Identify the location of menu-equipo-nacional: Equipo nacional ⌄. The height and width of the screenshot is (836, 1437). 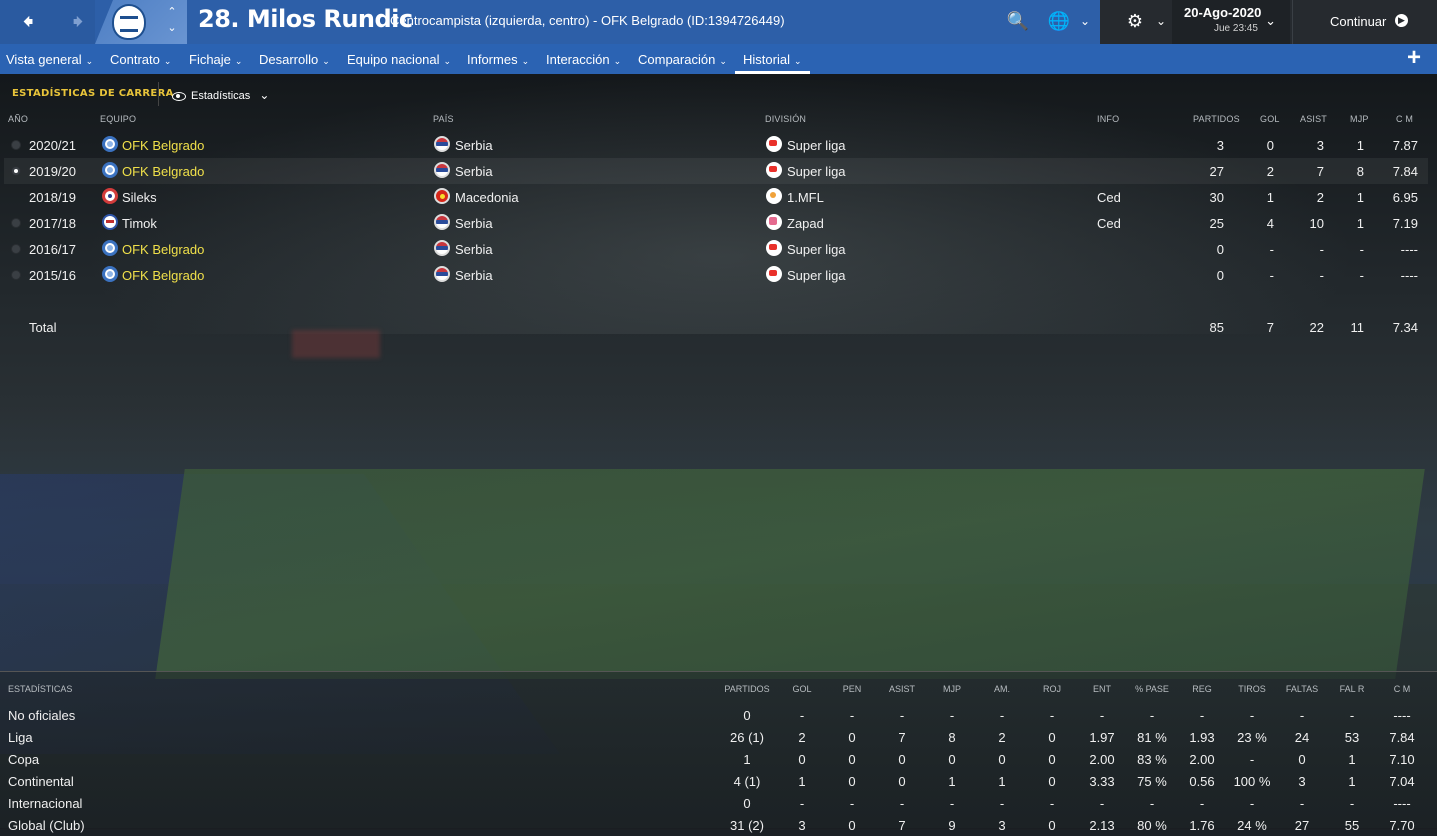
(399, 59).